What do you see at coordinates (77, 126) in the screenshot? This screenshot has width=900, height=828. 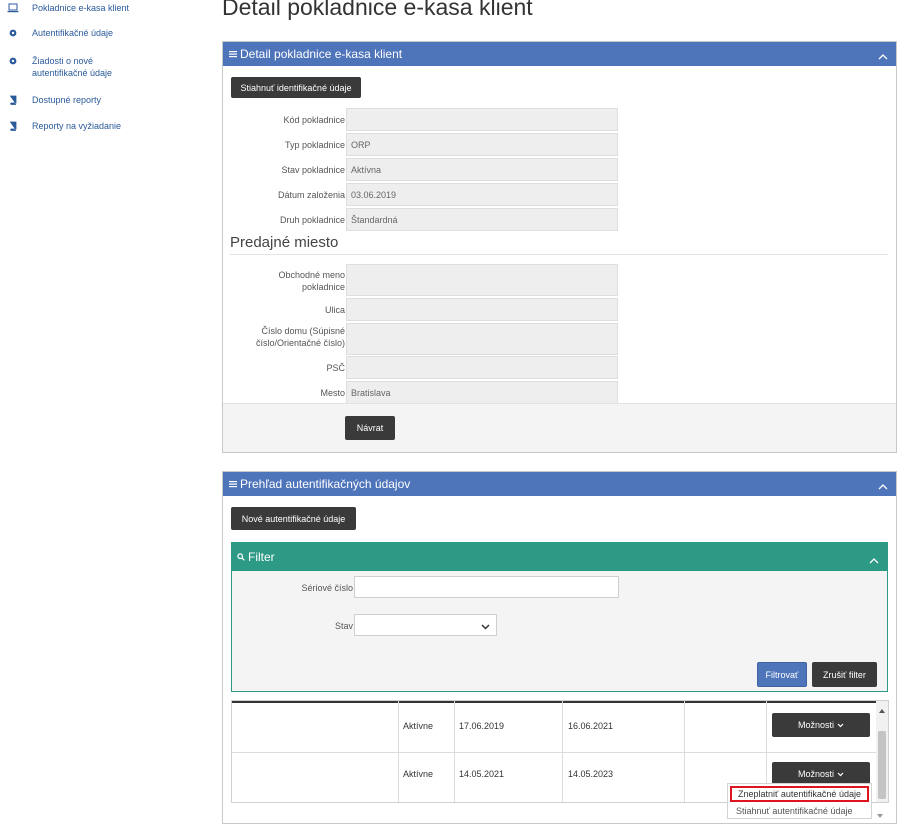 I see `sidebar-item-label: Reporty na vyžiadanie` at bounding box center [77, 126].